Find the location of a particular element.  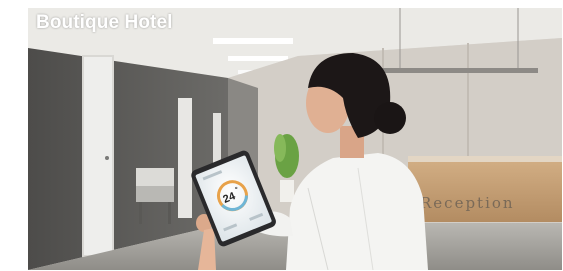

bench is located at coordinates (155, 177).